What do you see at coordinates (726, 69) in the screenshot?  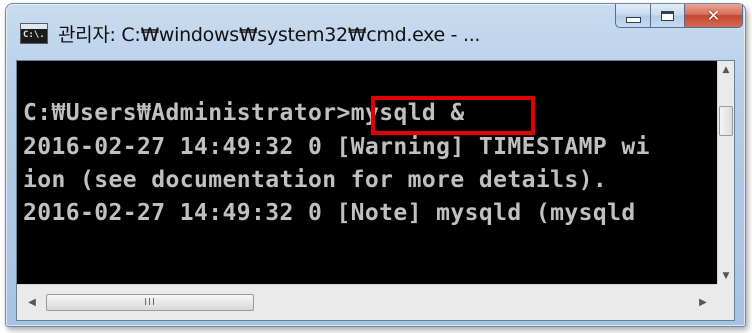 I see `scroll-up-icon: ▲` at bounding box center [726, 69].